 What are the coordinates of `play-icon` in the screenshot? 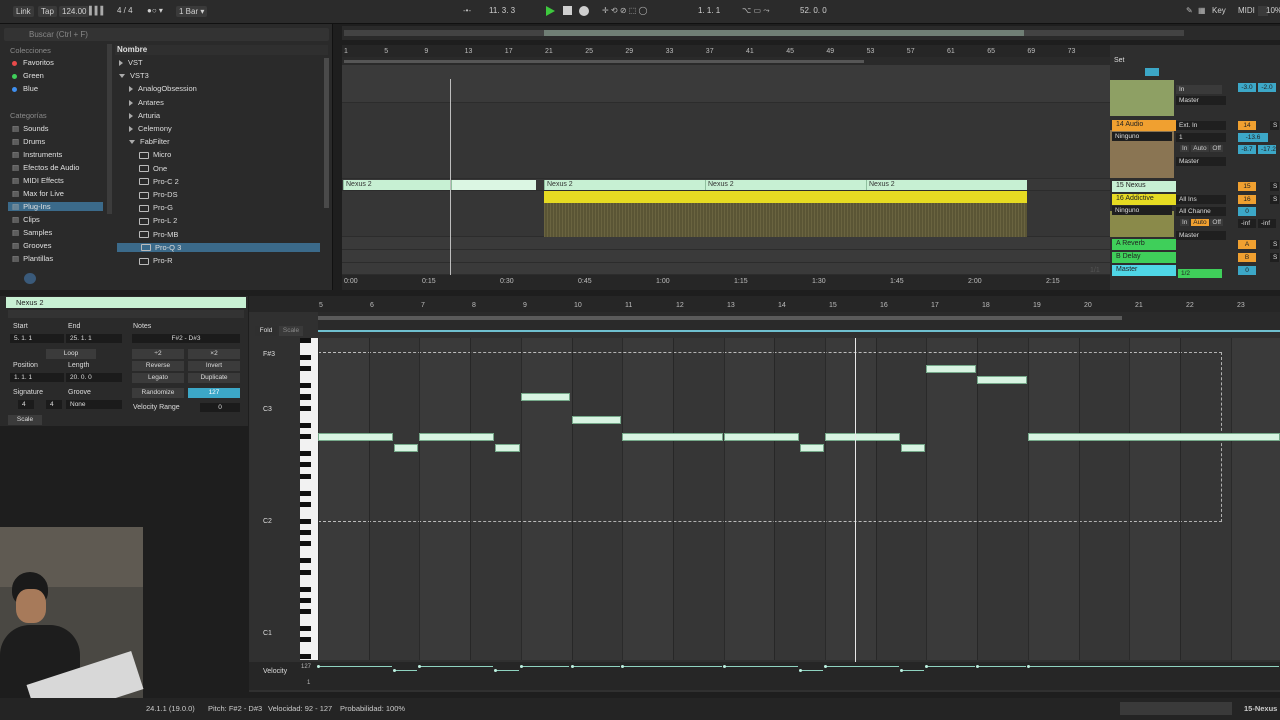 It's located at (550, 11).